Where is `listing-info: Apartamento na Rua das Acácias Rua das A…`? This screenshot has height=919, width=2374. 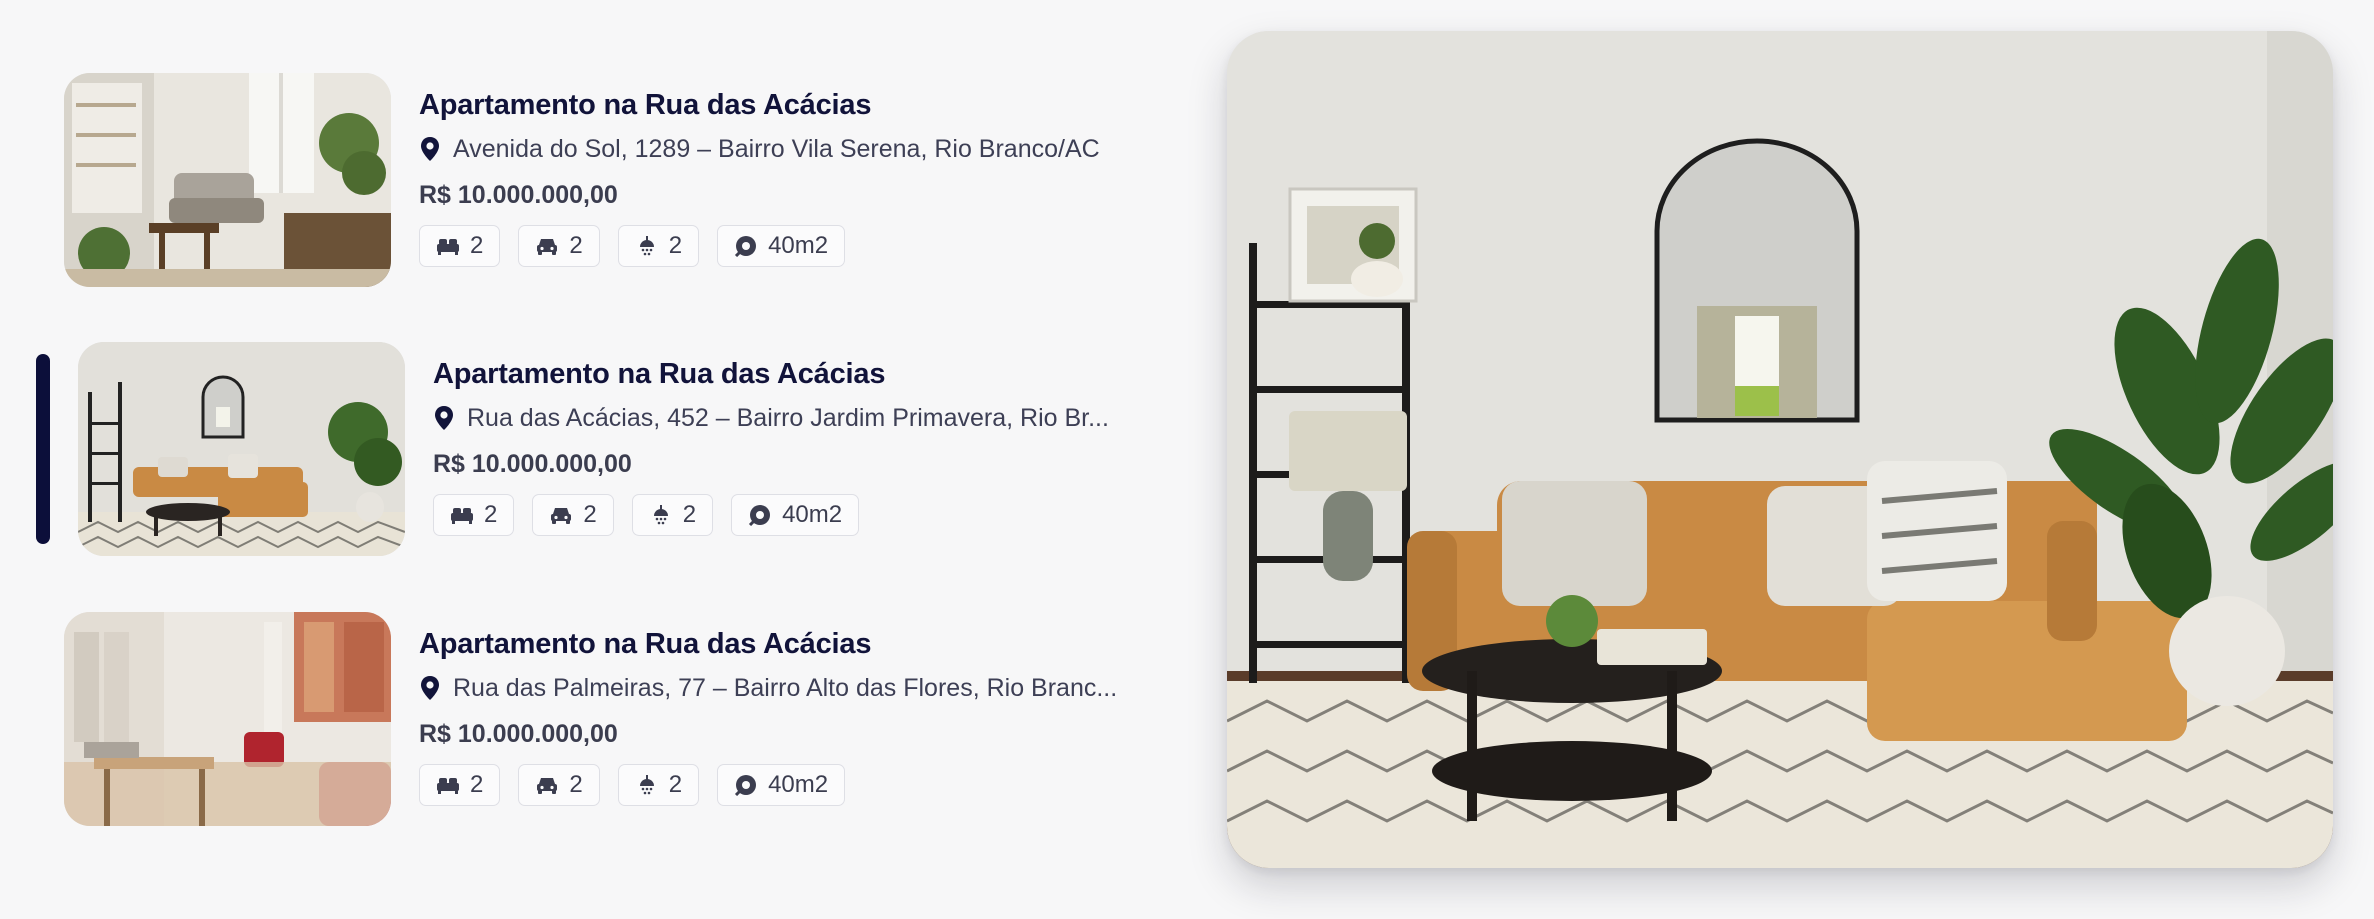
listing-info: Apartamento na Rua das Acácias Rua das A… is located at coordinates (803, 445).